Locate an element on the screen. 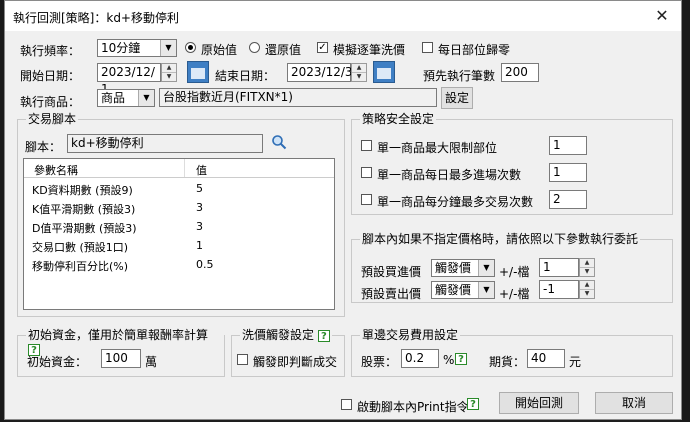  daily-reset-label: 每日部位歸零 is located at coordinates (474, 50).